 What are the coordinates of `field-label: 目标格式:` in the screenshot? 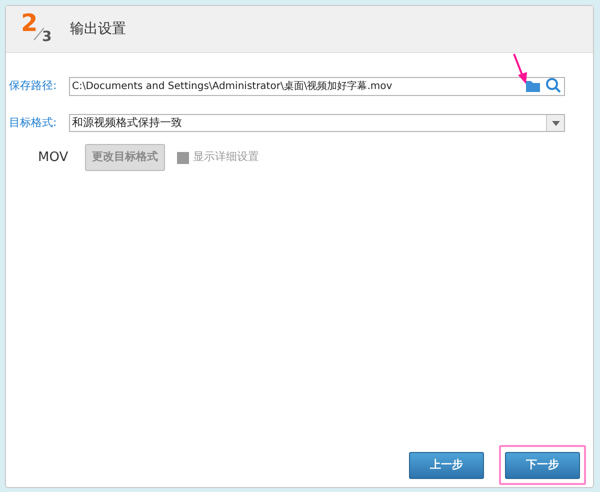 It's located at (33, 122).